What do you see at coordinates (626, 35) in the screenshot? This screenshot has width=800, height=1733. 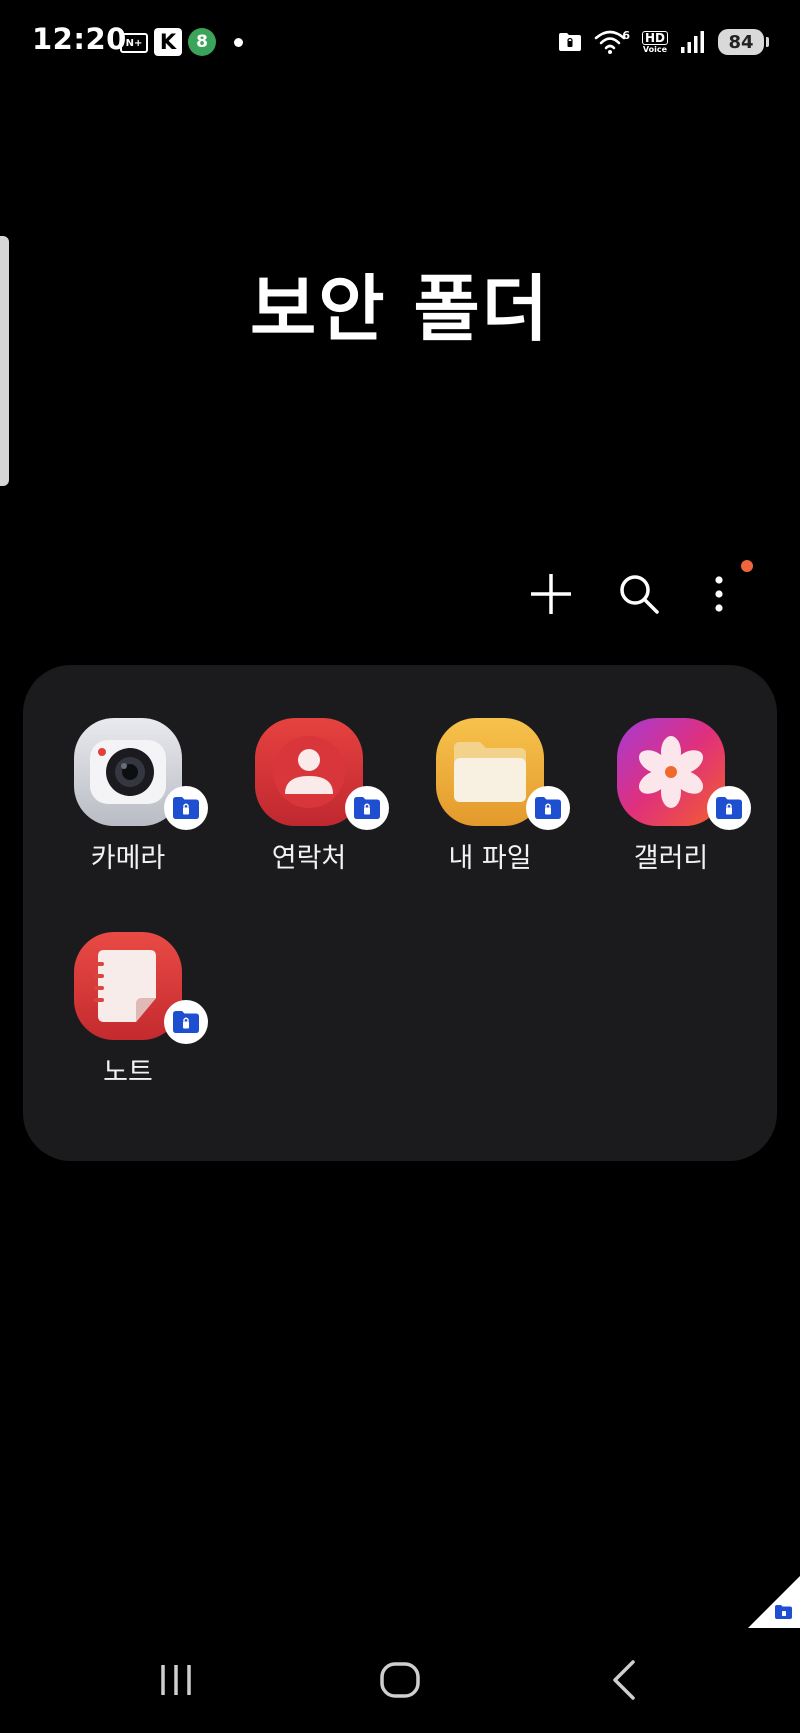 I see `wifi-band-label: 6` at bounding box center [626, 35].